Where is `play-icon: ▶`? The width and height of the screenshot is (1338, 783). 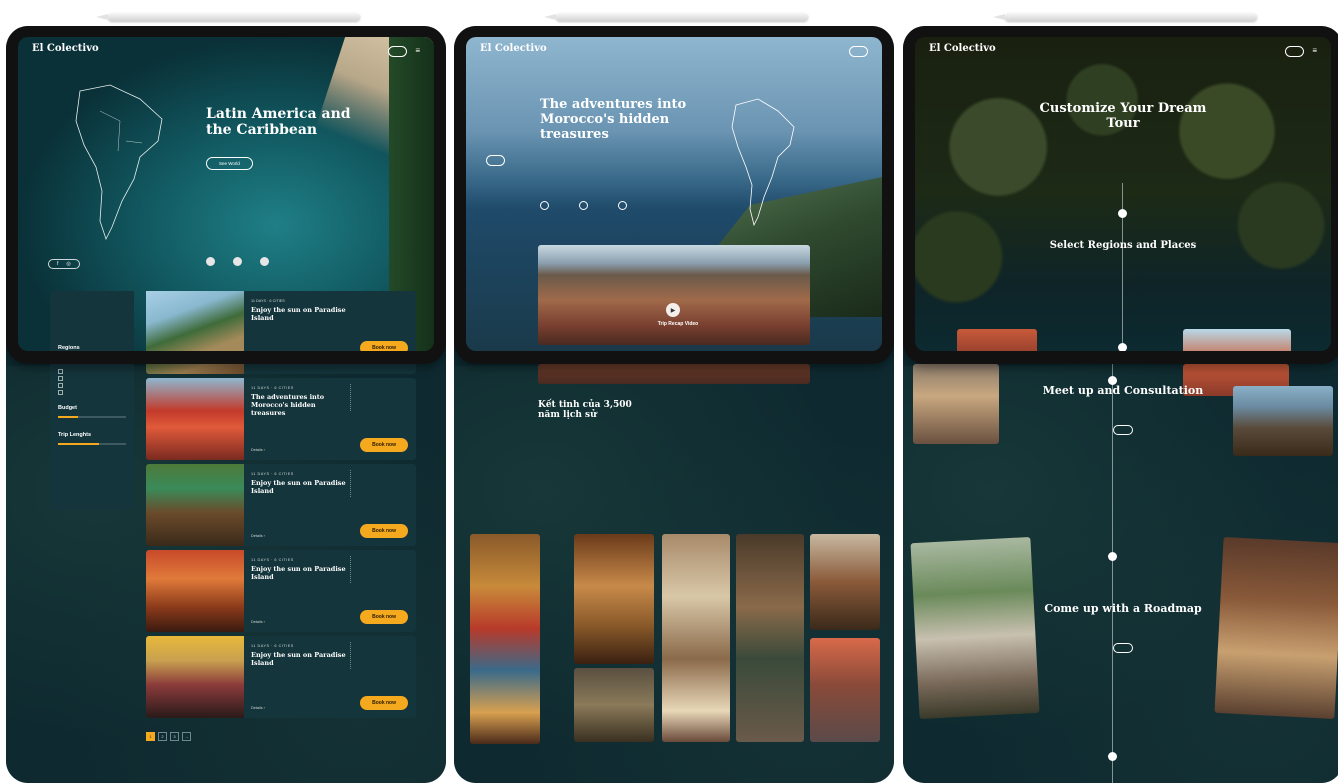 play-icon: ▶ is located at coordinates (673, 310).